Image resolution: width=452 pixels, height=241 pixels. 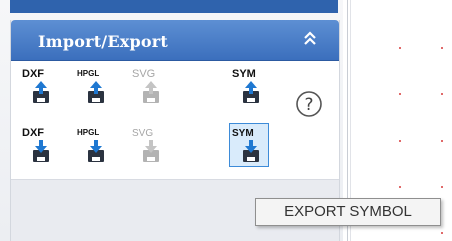 I want to click on export-sym-button: SYM, so click(x=249, y=145).